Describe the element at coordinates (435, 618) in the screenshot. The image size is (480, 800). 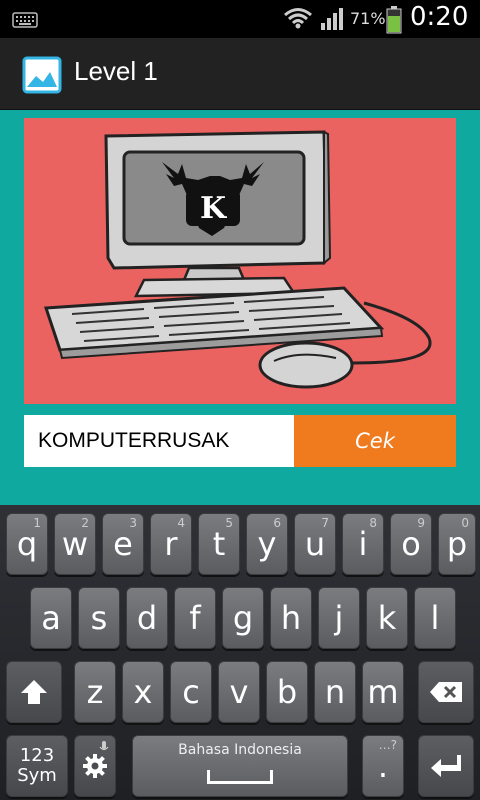
I see `key-l: l` at that location.